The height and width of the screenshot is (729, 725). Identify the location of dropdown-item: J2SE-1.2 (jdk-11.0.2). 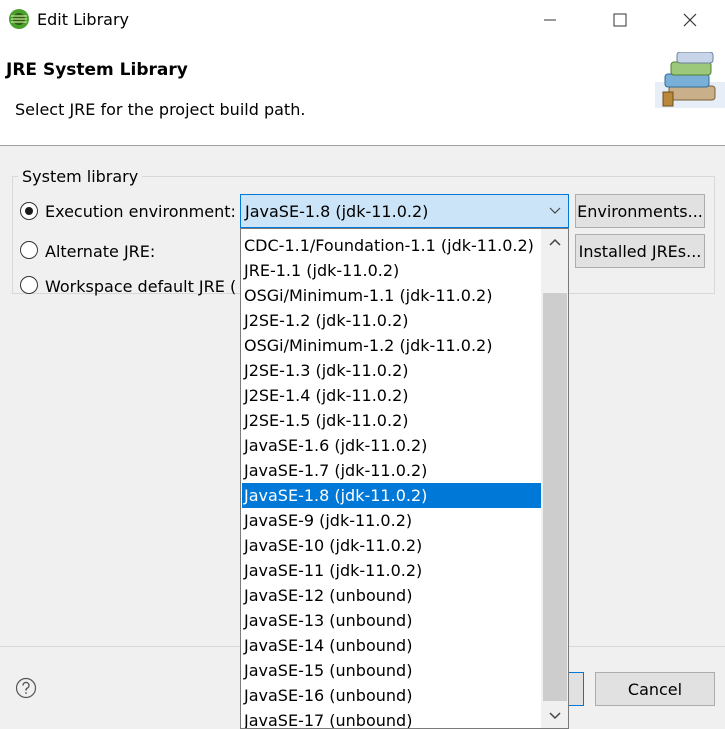
(393, 320).